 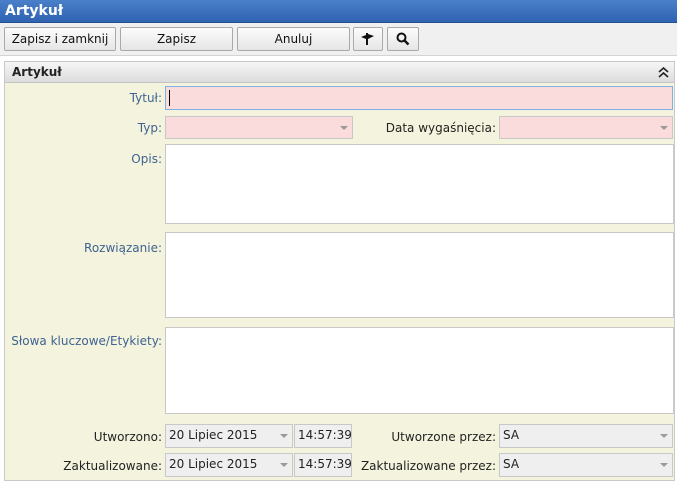 I want to click on updated-date-value: 20 Lipiec 2015, so click(x=213, y=464).